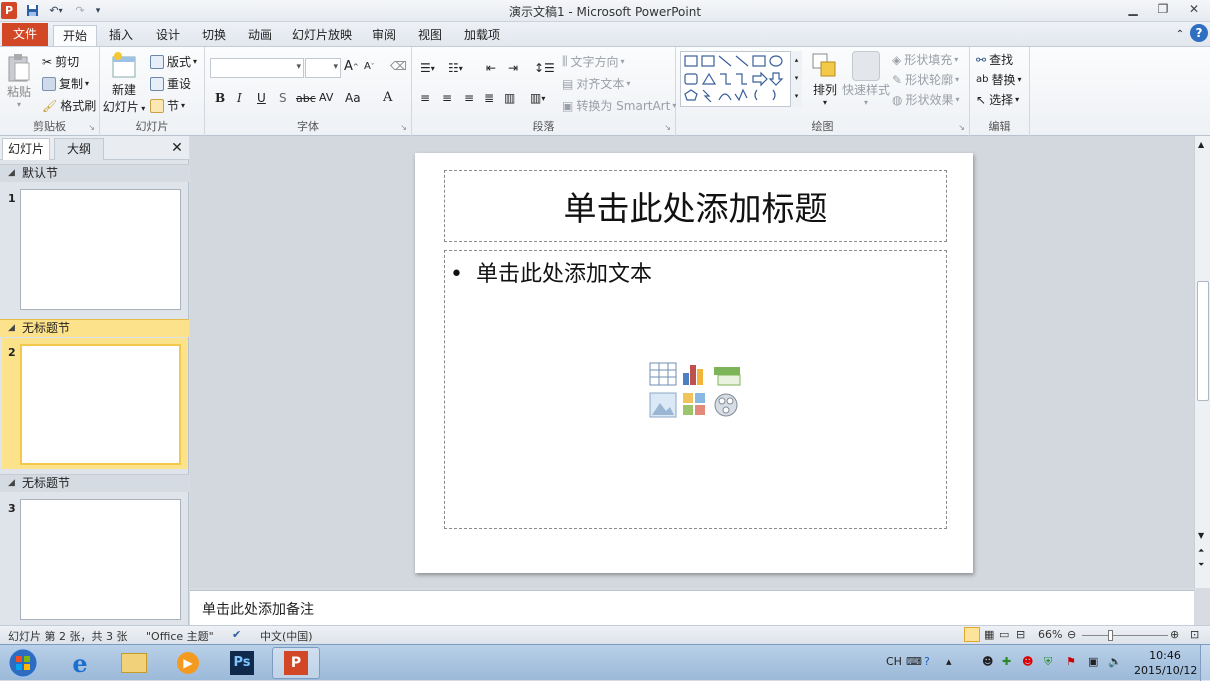 The image size is (1210, 681). What do you see at coordinates (1203, 341) in the screenshot?
I see `scrollbar-thumb` at bounding box center [1203, 341].